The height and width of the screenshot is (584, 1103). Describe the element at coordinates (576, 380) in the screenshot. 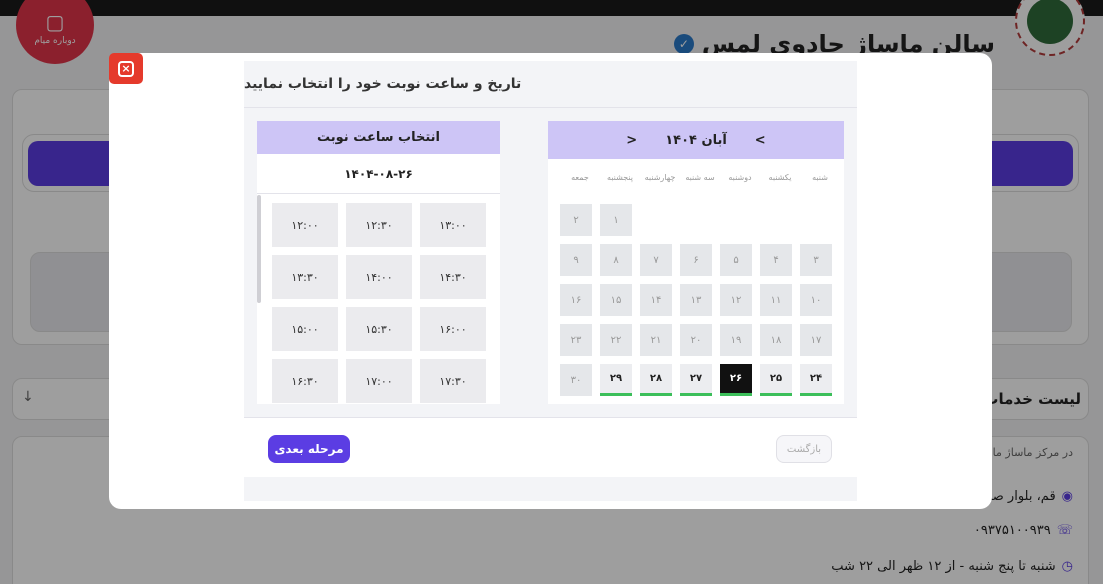

I see `calendar-day: ۳۰` at that location.